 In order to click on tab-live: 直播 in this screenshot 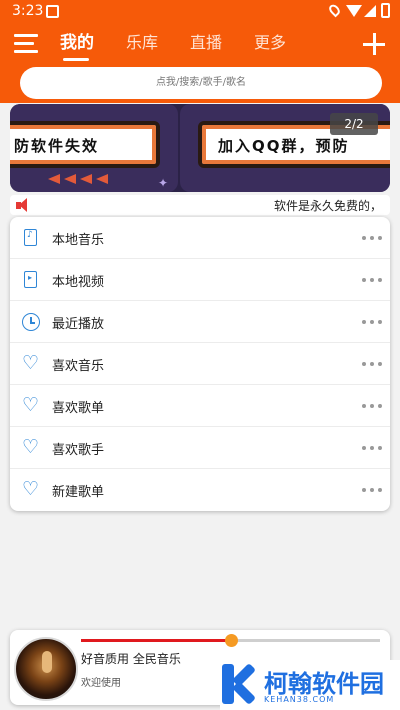, I will do `click(206, 47)`.